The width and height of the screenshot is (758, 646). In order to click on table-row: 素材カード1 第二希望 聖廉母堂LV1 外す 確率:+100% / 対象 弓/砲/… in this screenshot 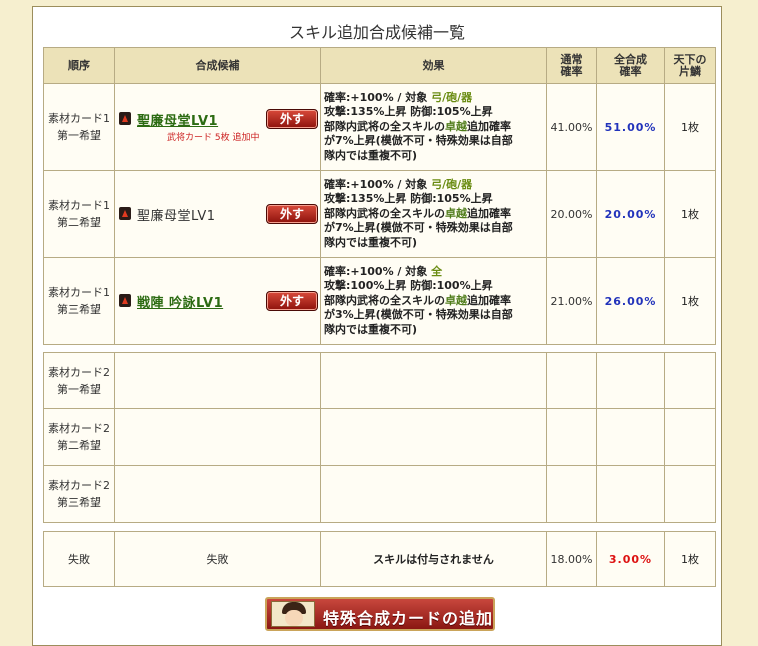, I will do `click(379, 214)`.